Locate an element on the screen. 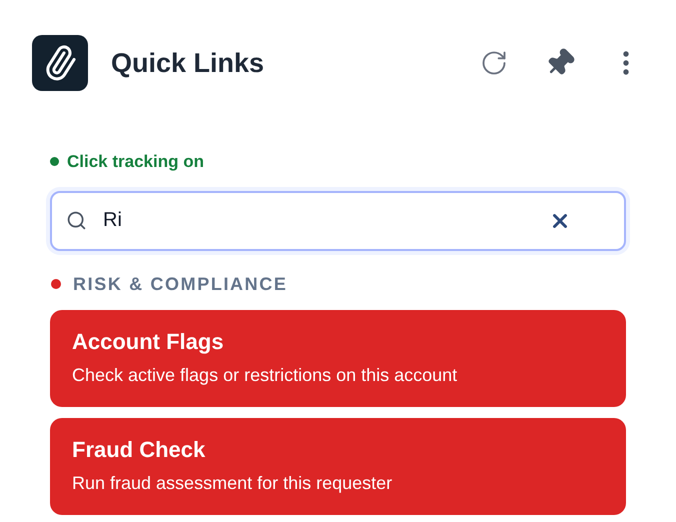  link-title: Fraud Check is located at coordinates (139, 450).